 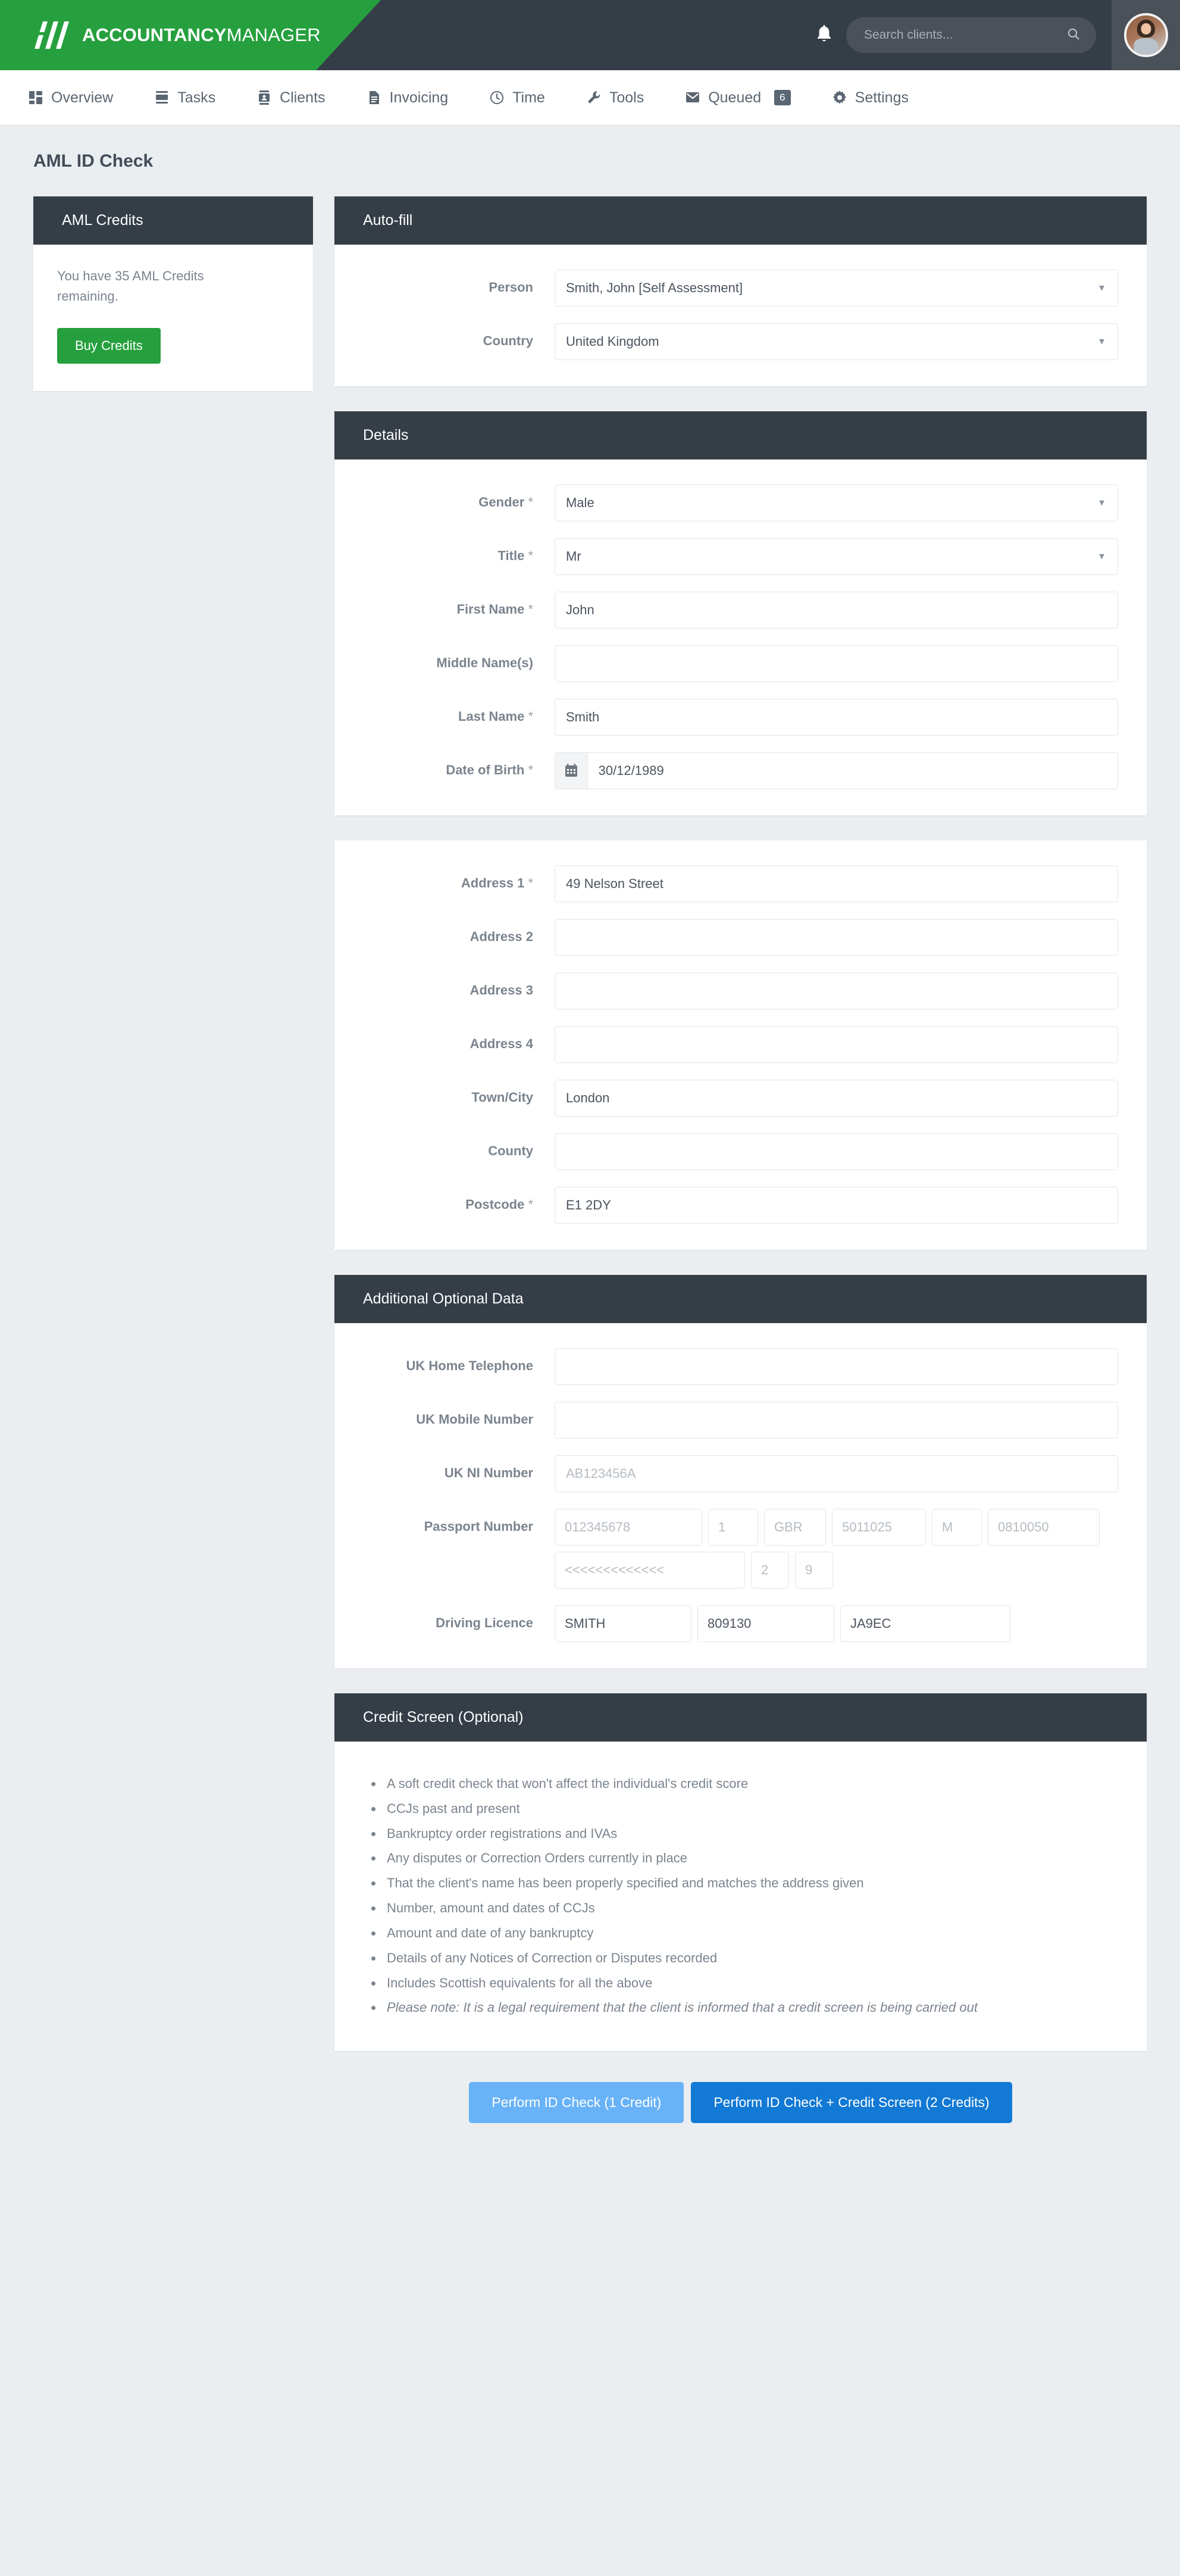 I want to click on field-row-ni-number: UK NI Number, so click(x=741, y=1473).